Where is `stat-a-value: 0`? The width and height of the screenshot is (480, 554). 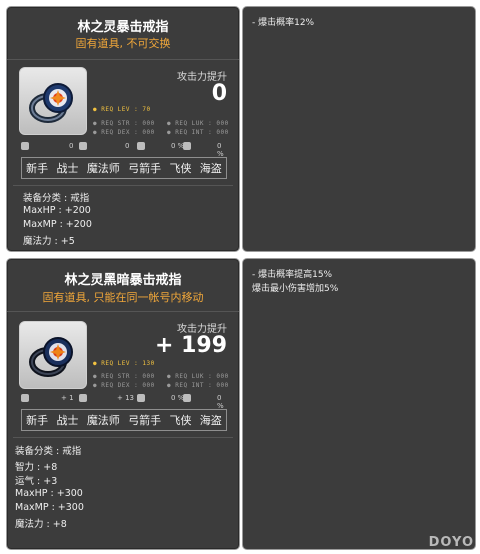
stat-a-value: 0 is located at coordinates (71, 146).